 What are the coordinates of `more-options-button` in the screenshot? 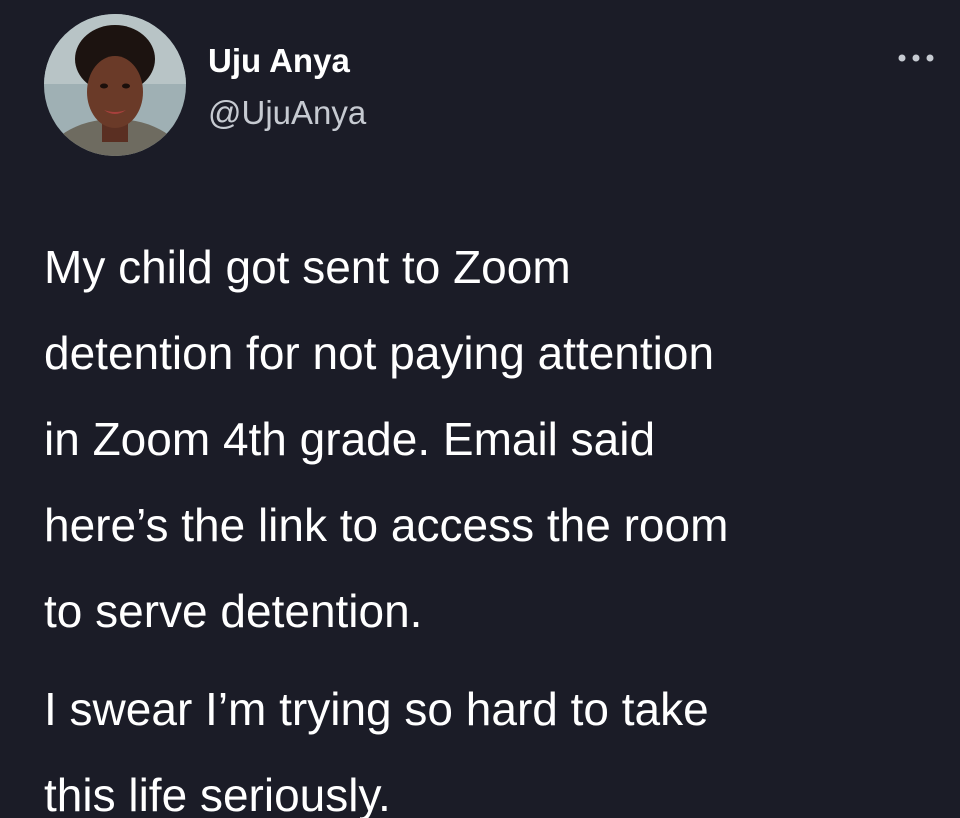 It's located at (916, 58).